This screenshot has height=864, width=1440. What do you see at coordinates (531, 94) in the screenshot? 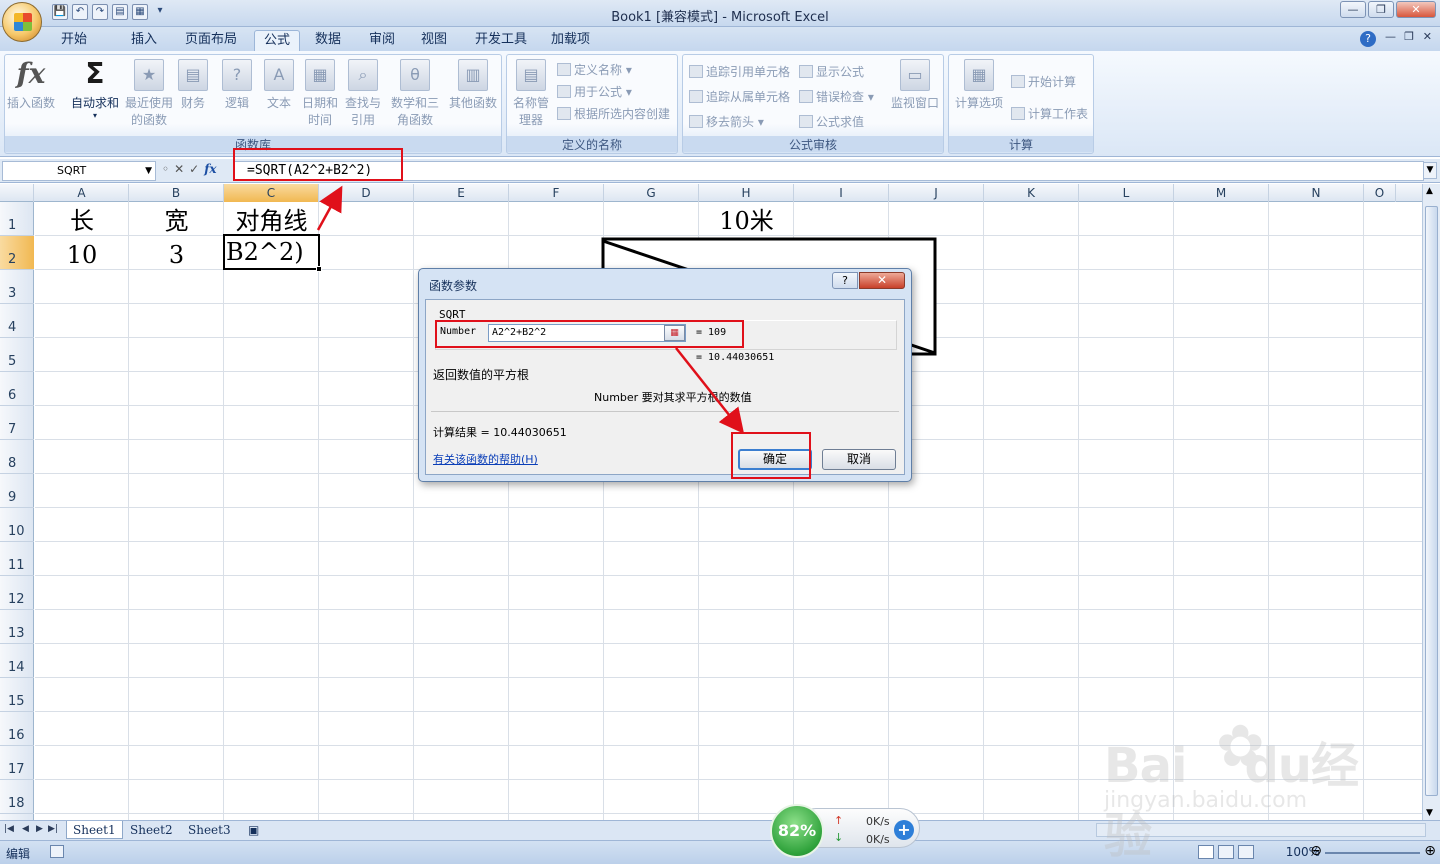
I see `name-manager-button: ▤ 名称管理器` at bounding box center [531, 94].